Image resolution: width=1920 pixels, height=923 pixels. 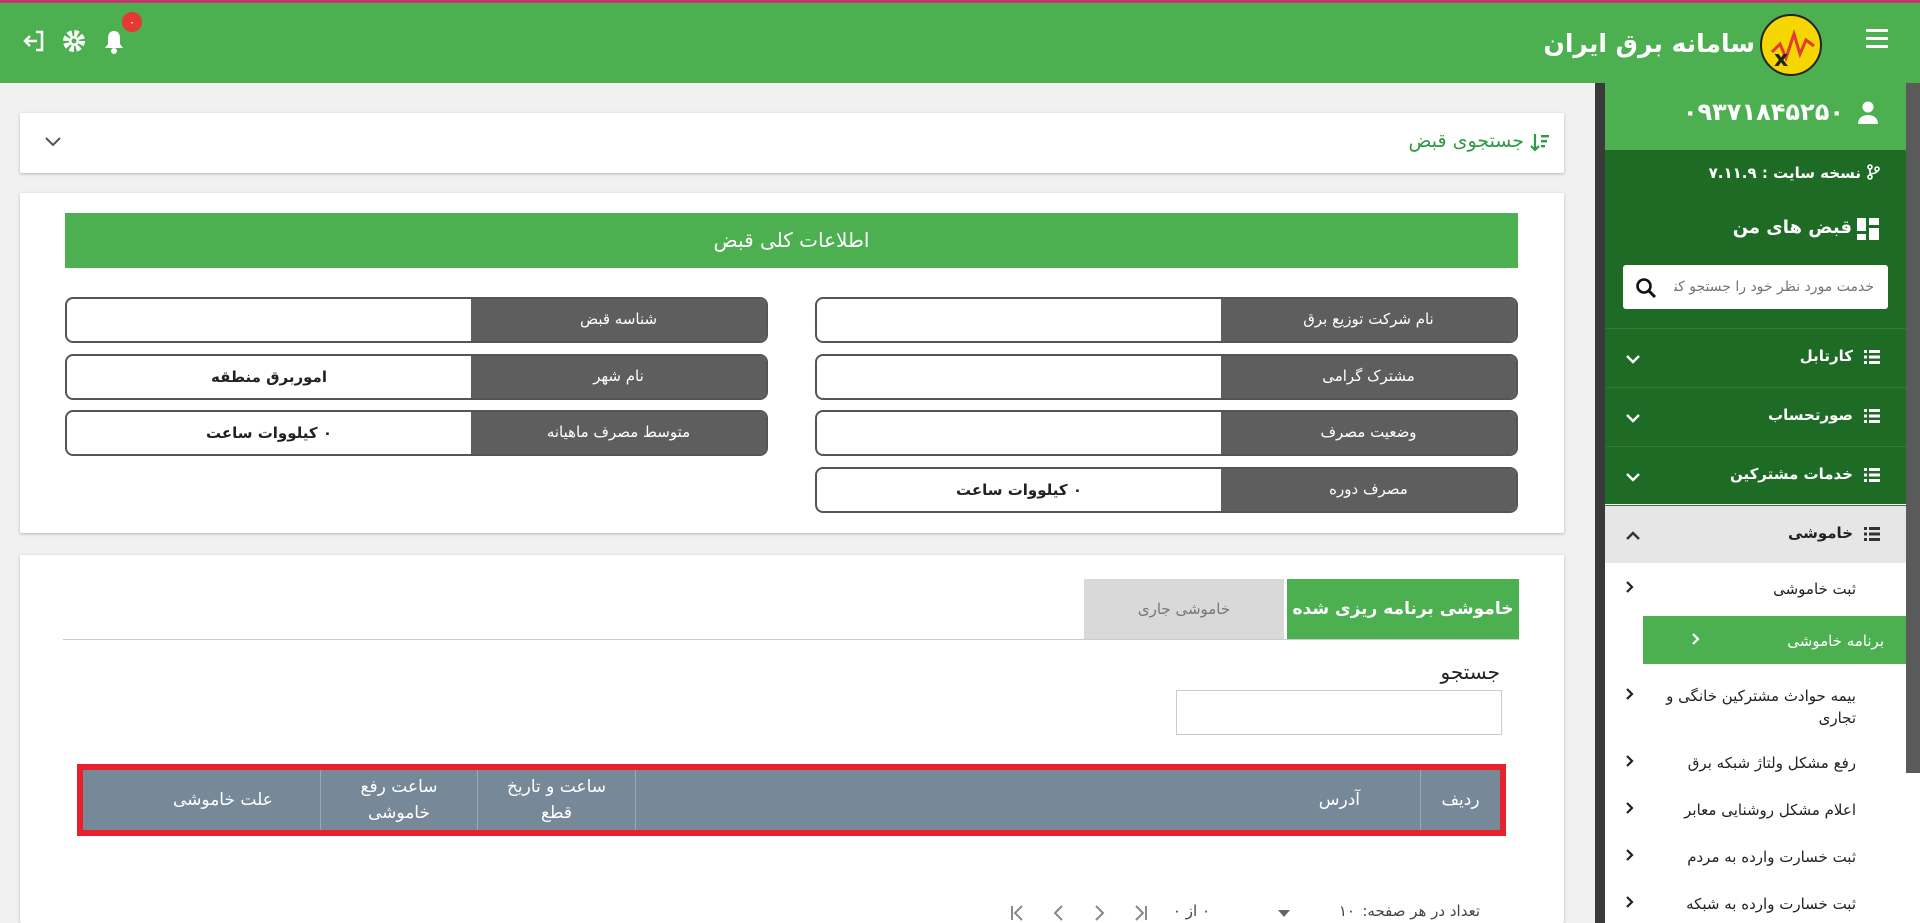 I want to click on label-line: ساعت رفع, so click(x=399, y=787).